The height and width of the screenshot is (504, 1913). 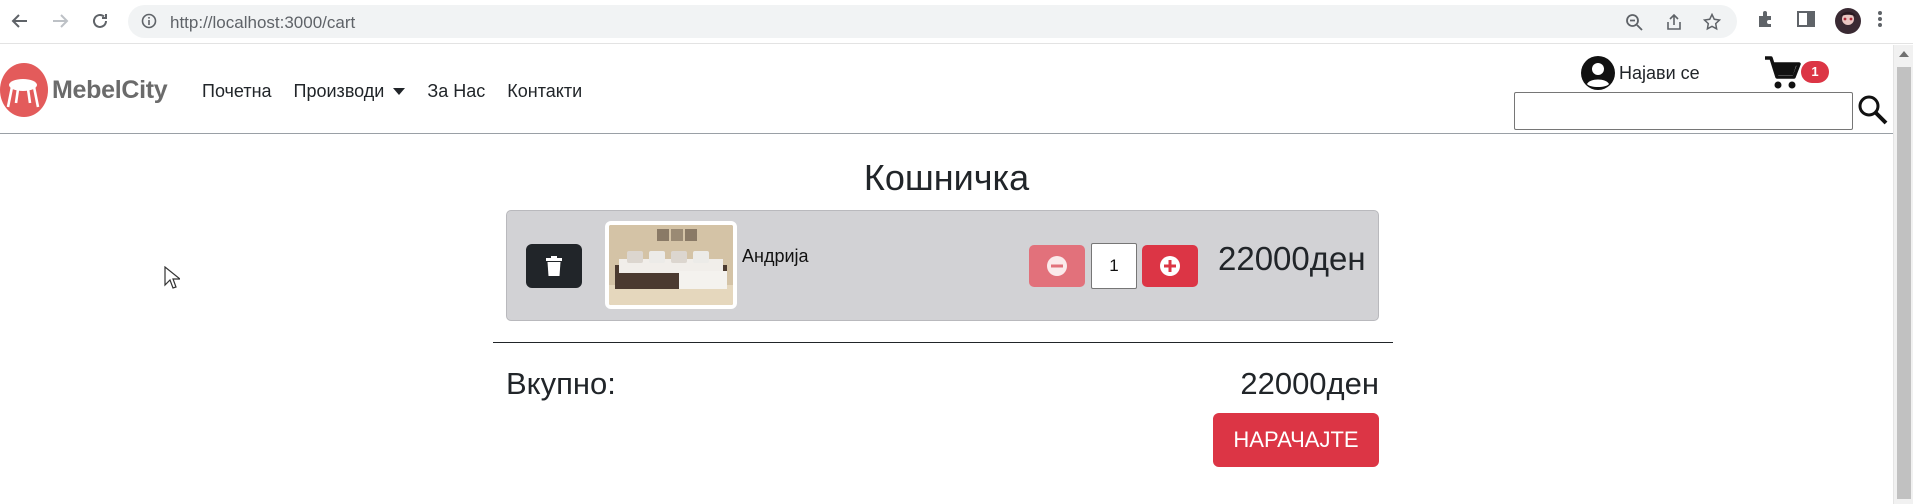 What do you see at coordinates (149, 23) in the screenshot?
I see `info-icon` at bounding box center [149, 23].